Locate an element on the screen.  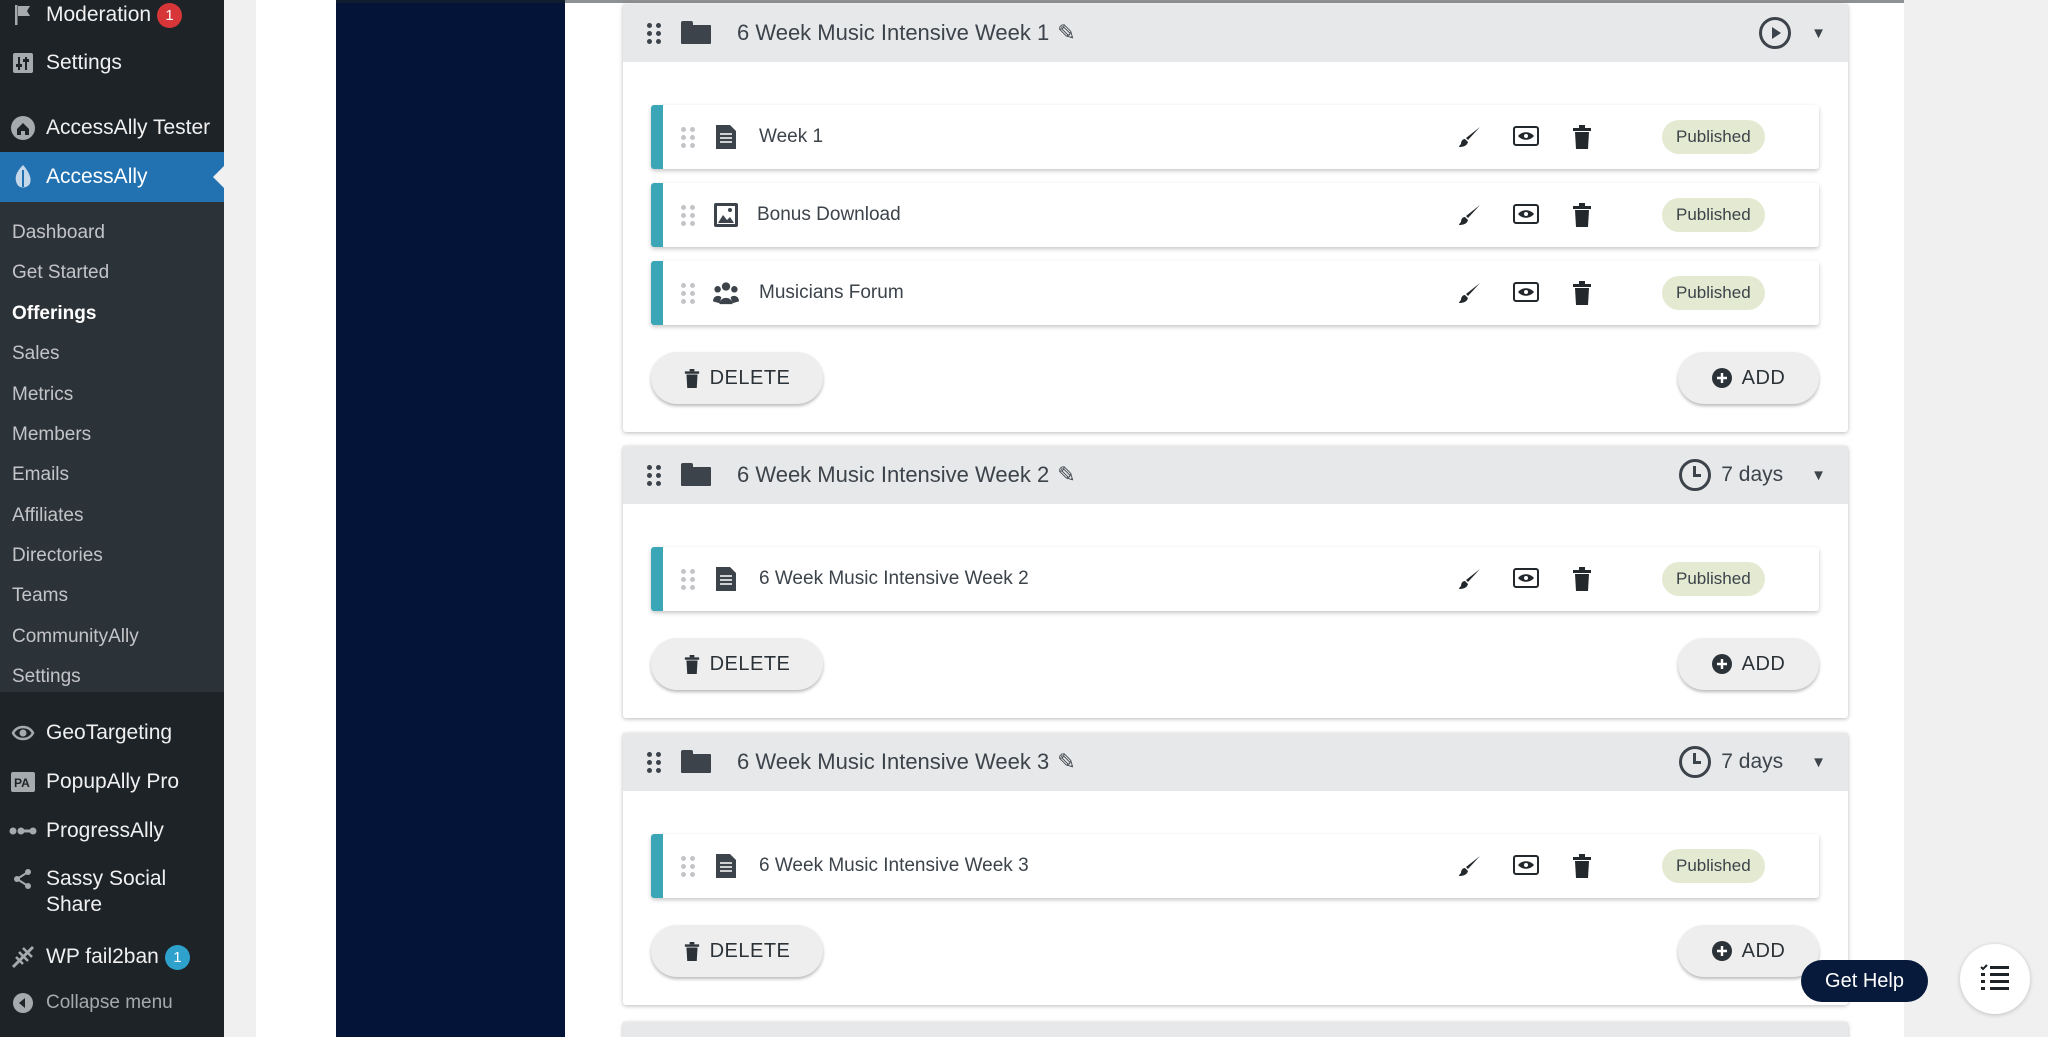
module-title: 6 Week Music Intensive Week 2 is located at coordinates (893, 474).